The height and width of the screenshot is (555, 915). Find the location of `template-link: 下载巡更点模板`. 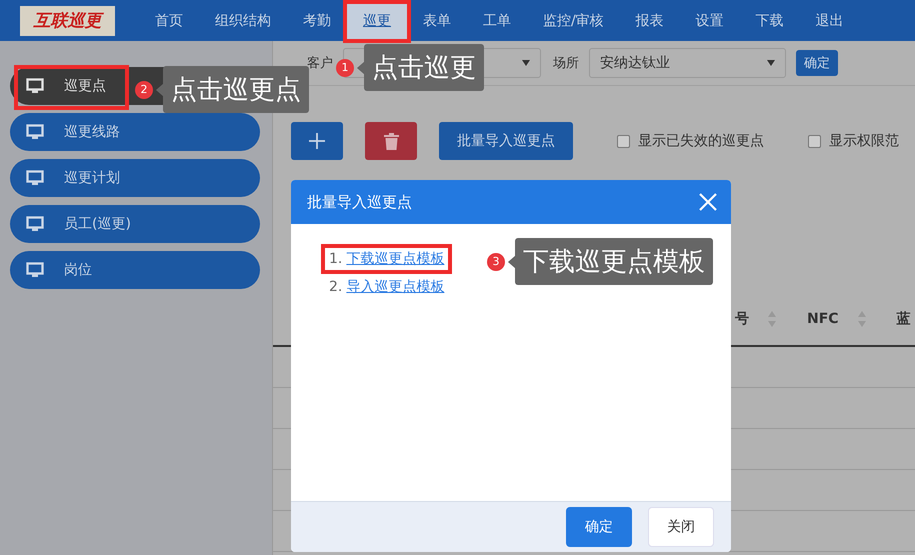

template-link: 下载巡更点模板 is located at coordinates (395, 259).